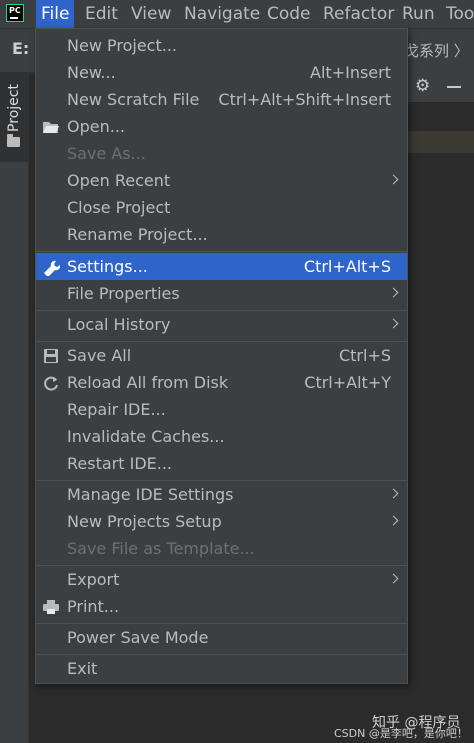  Describe the element at coordinates (401, 733) in the screenshot. I see `csdn-watermark: CSDN @是李吧，是你吧！` at that location.